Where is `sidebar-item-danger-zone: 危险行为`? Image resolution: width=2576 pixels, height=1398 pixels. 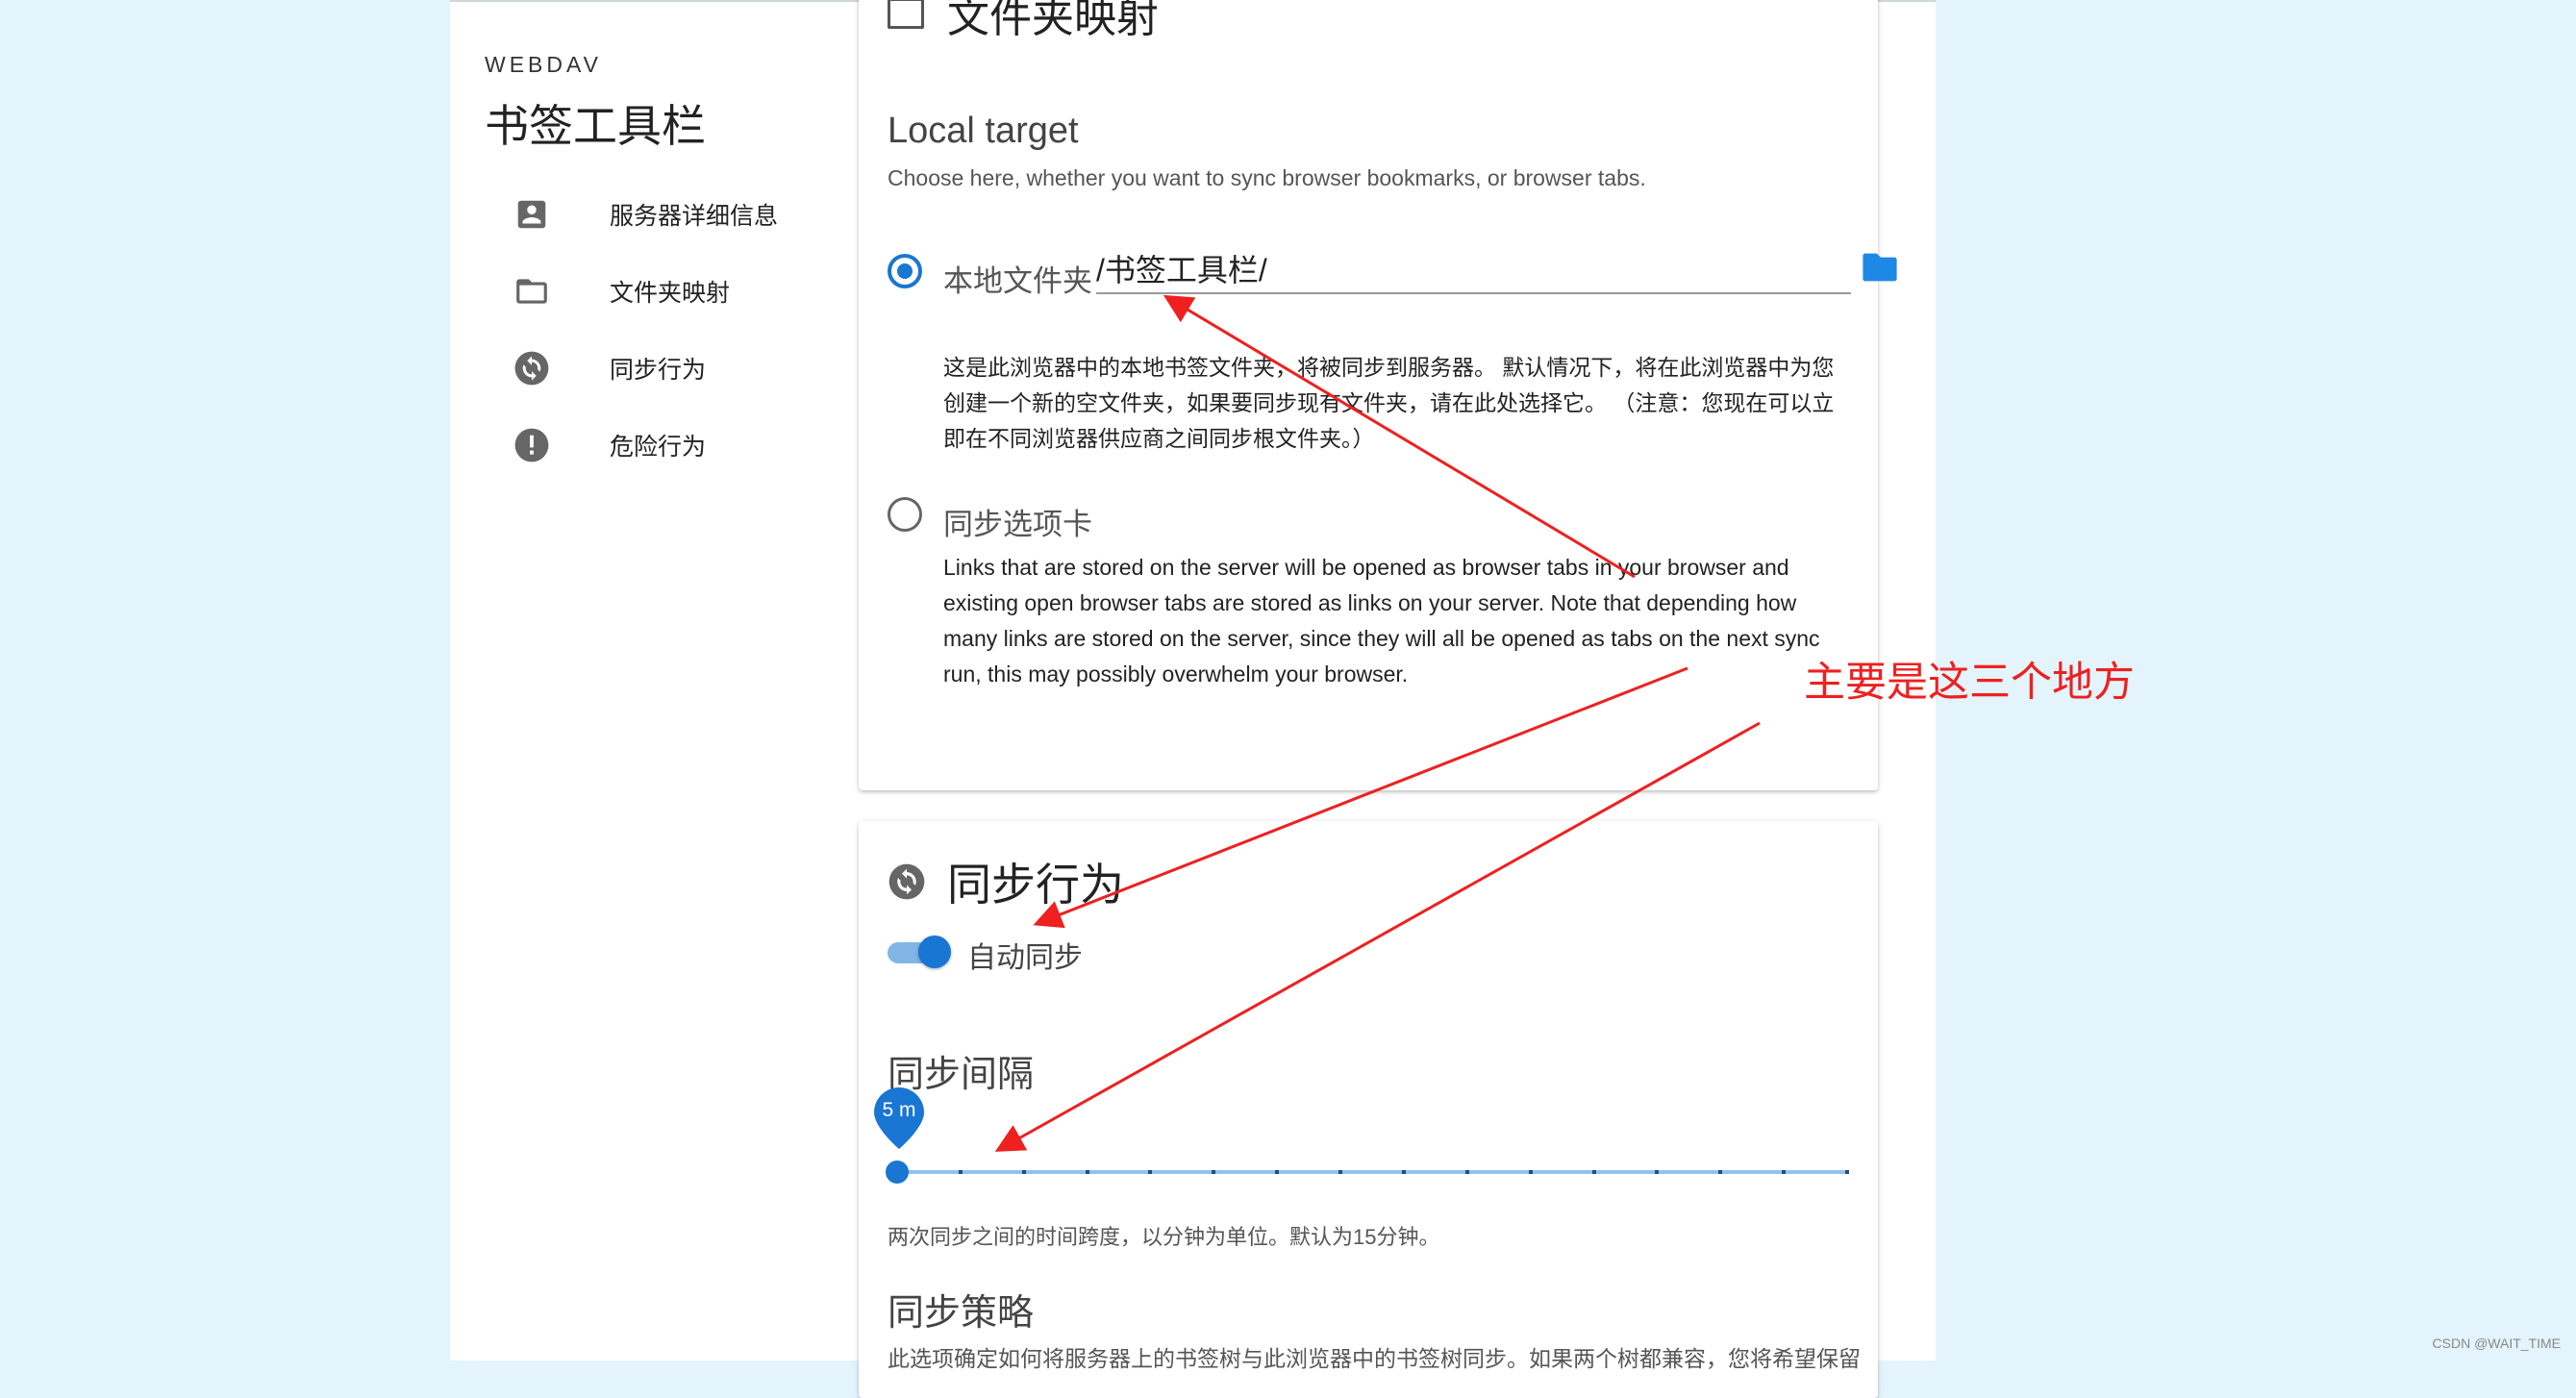 sidebar-item-danger-zone: 危险行为 is located at coordinates (648, 446).